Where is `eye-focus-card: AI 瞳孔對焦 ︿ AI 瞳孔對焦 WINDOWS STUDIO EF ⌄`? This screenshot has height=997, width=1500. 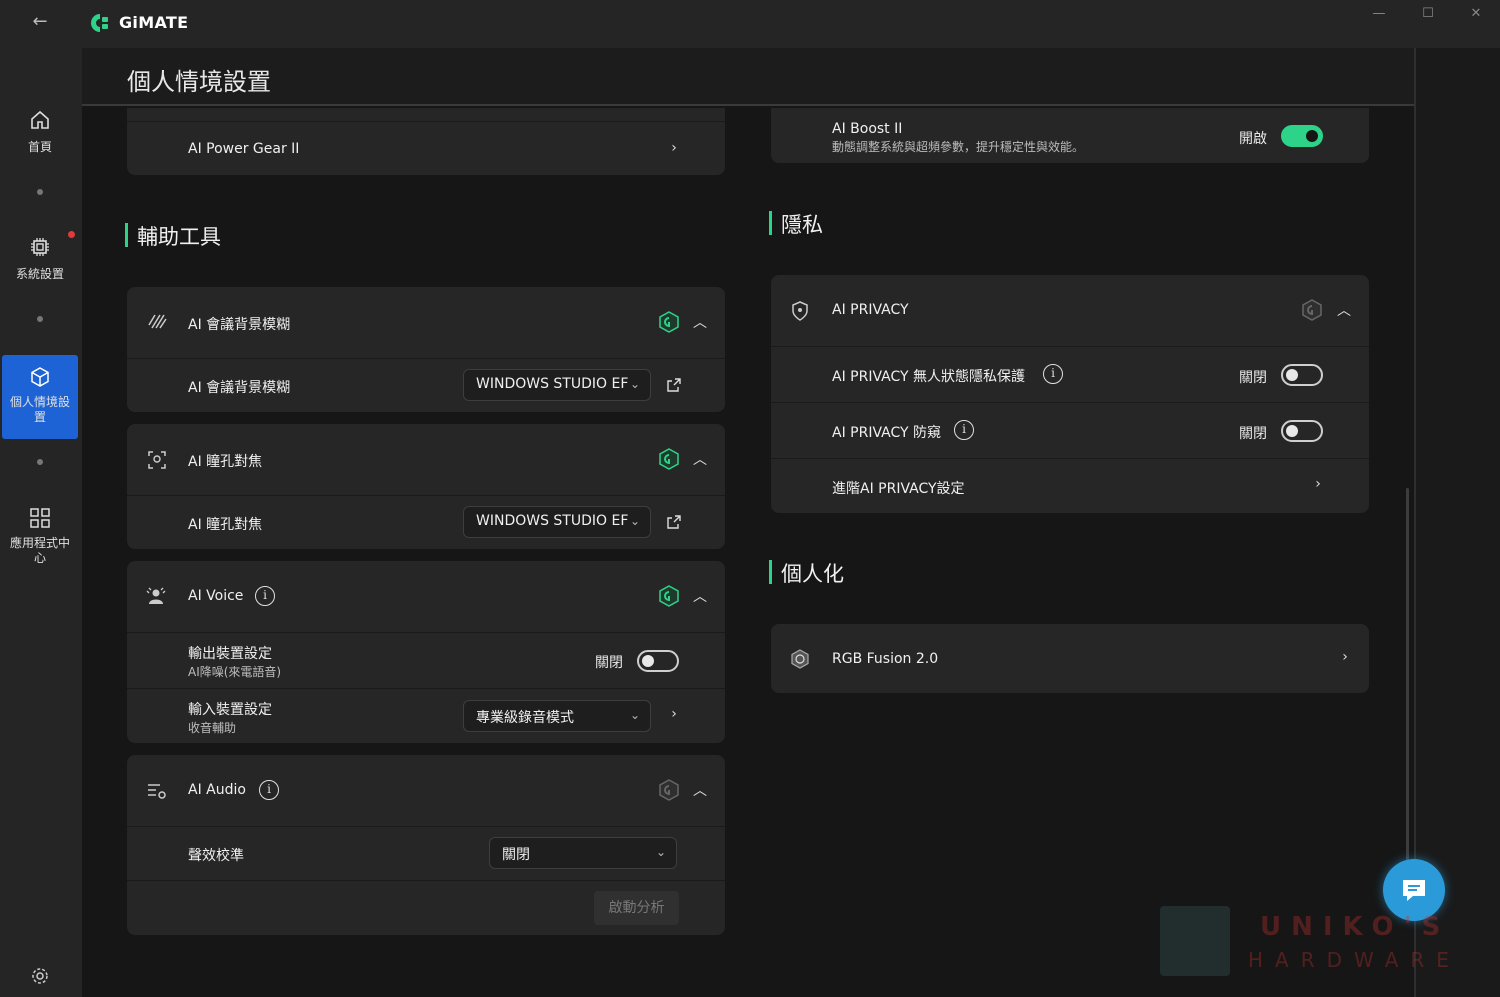
eye-focus-card: AI 瞳孔對焦 ︿ AI 瞳孔對焦 WINDOWS STUDIO EF ⌄ is located at coordinates (426, 486).